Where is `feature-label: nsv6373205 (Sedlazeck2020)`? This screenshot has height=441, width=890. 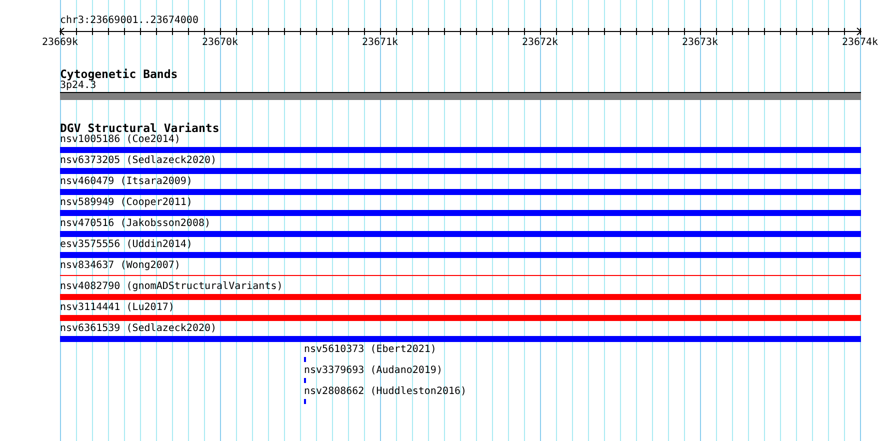 feature-label: nsv6373205 (Sedlazeck2020) is located at coordinates (138, 161).